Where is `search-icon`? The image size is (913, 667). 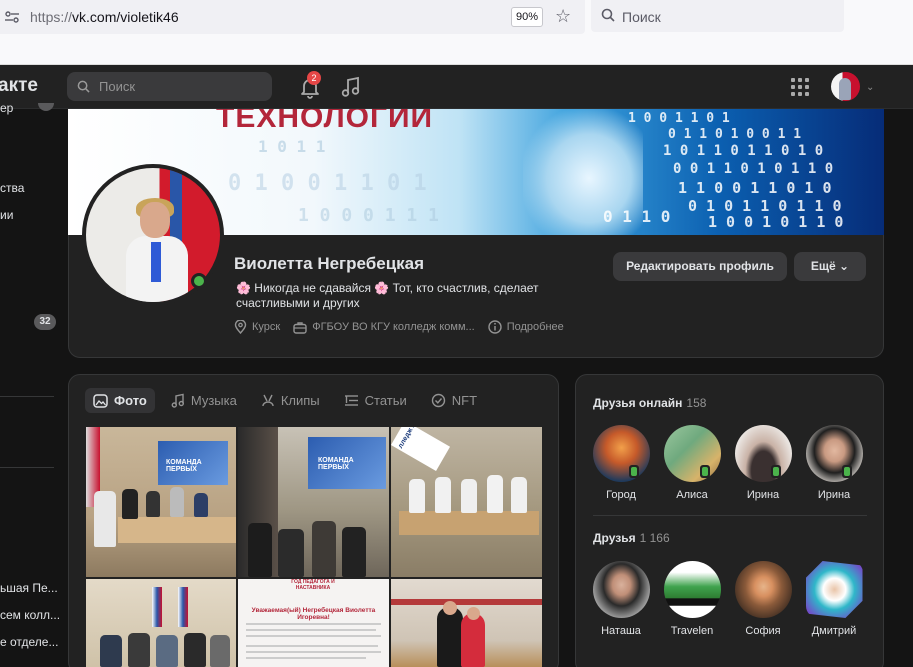
search-icon is located at coordinates (608, 15).